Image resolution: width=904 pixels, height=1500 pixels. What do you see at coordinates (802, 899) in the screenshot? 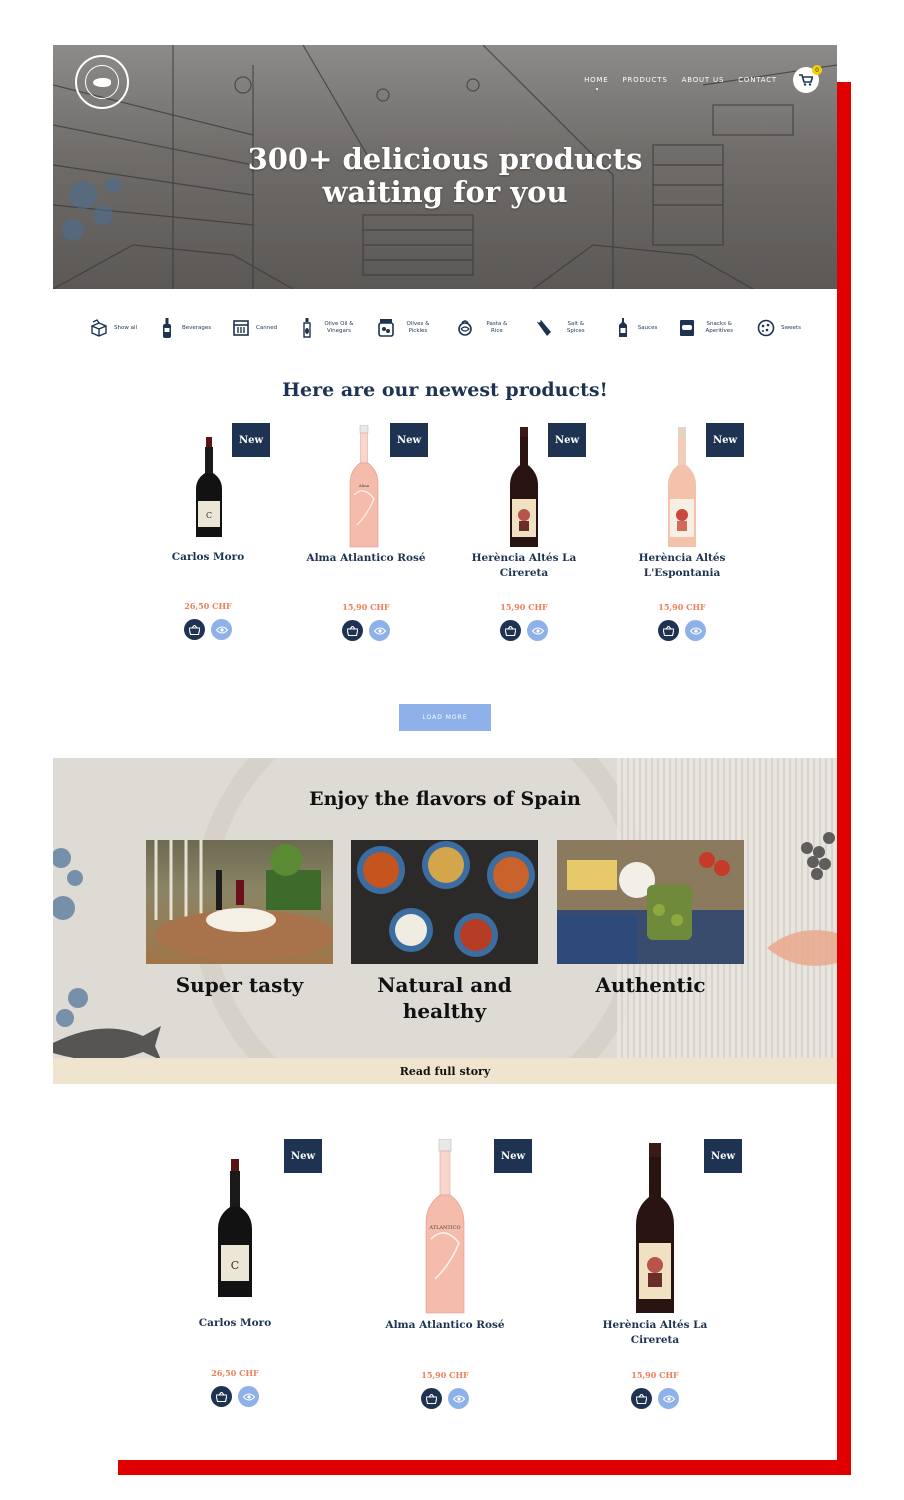
I see `decorative-grapes-illustration` at bounding box center [802, 899].